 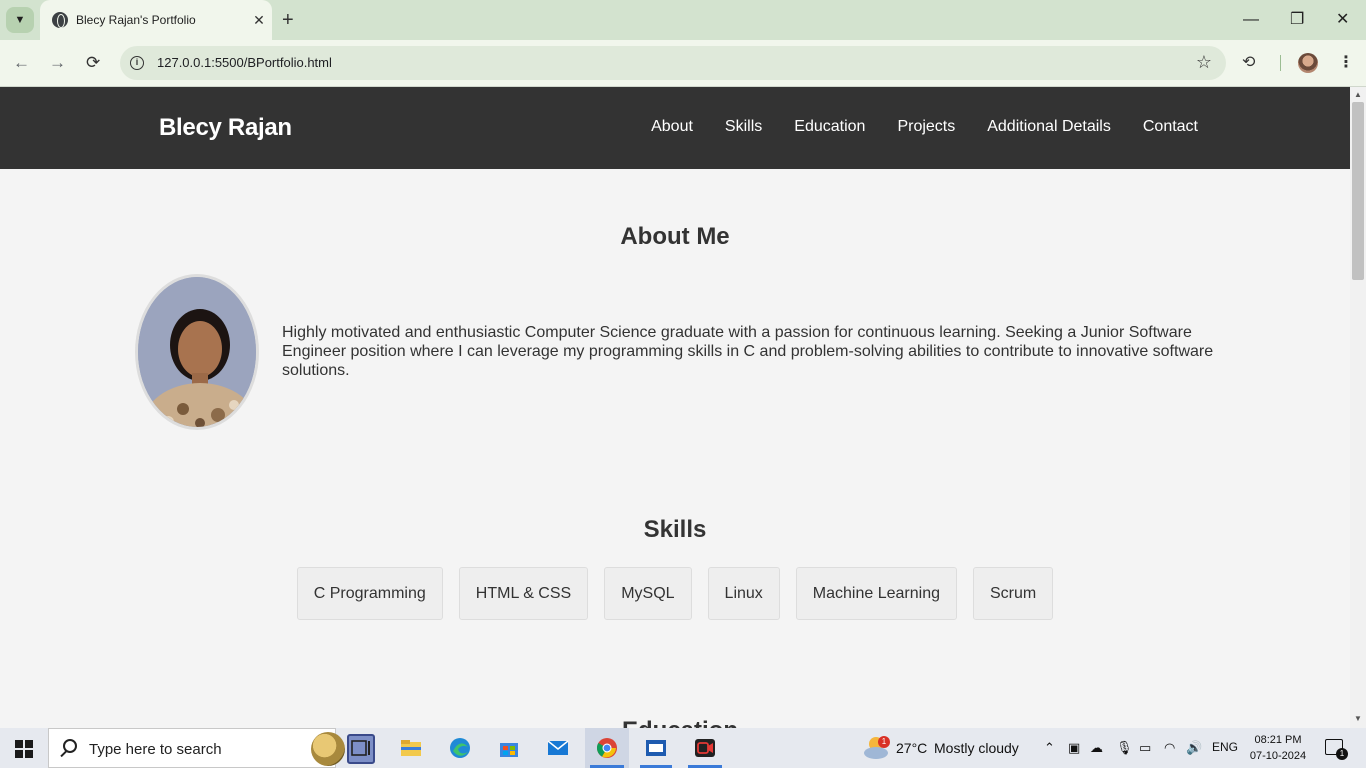 What do you see at coordinates (225, 128) in the screenshot?
I see `site-brand: Blecy Rajan` at bounding box center [225, 128].